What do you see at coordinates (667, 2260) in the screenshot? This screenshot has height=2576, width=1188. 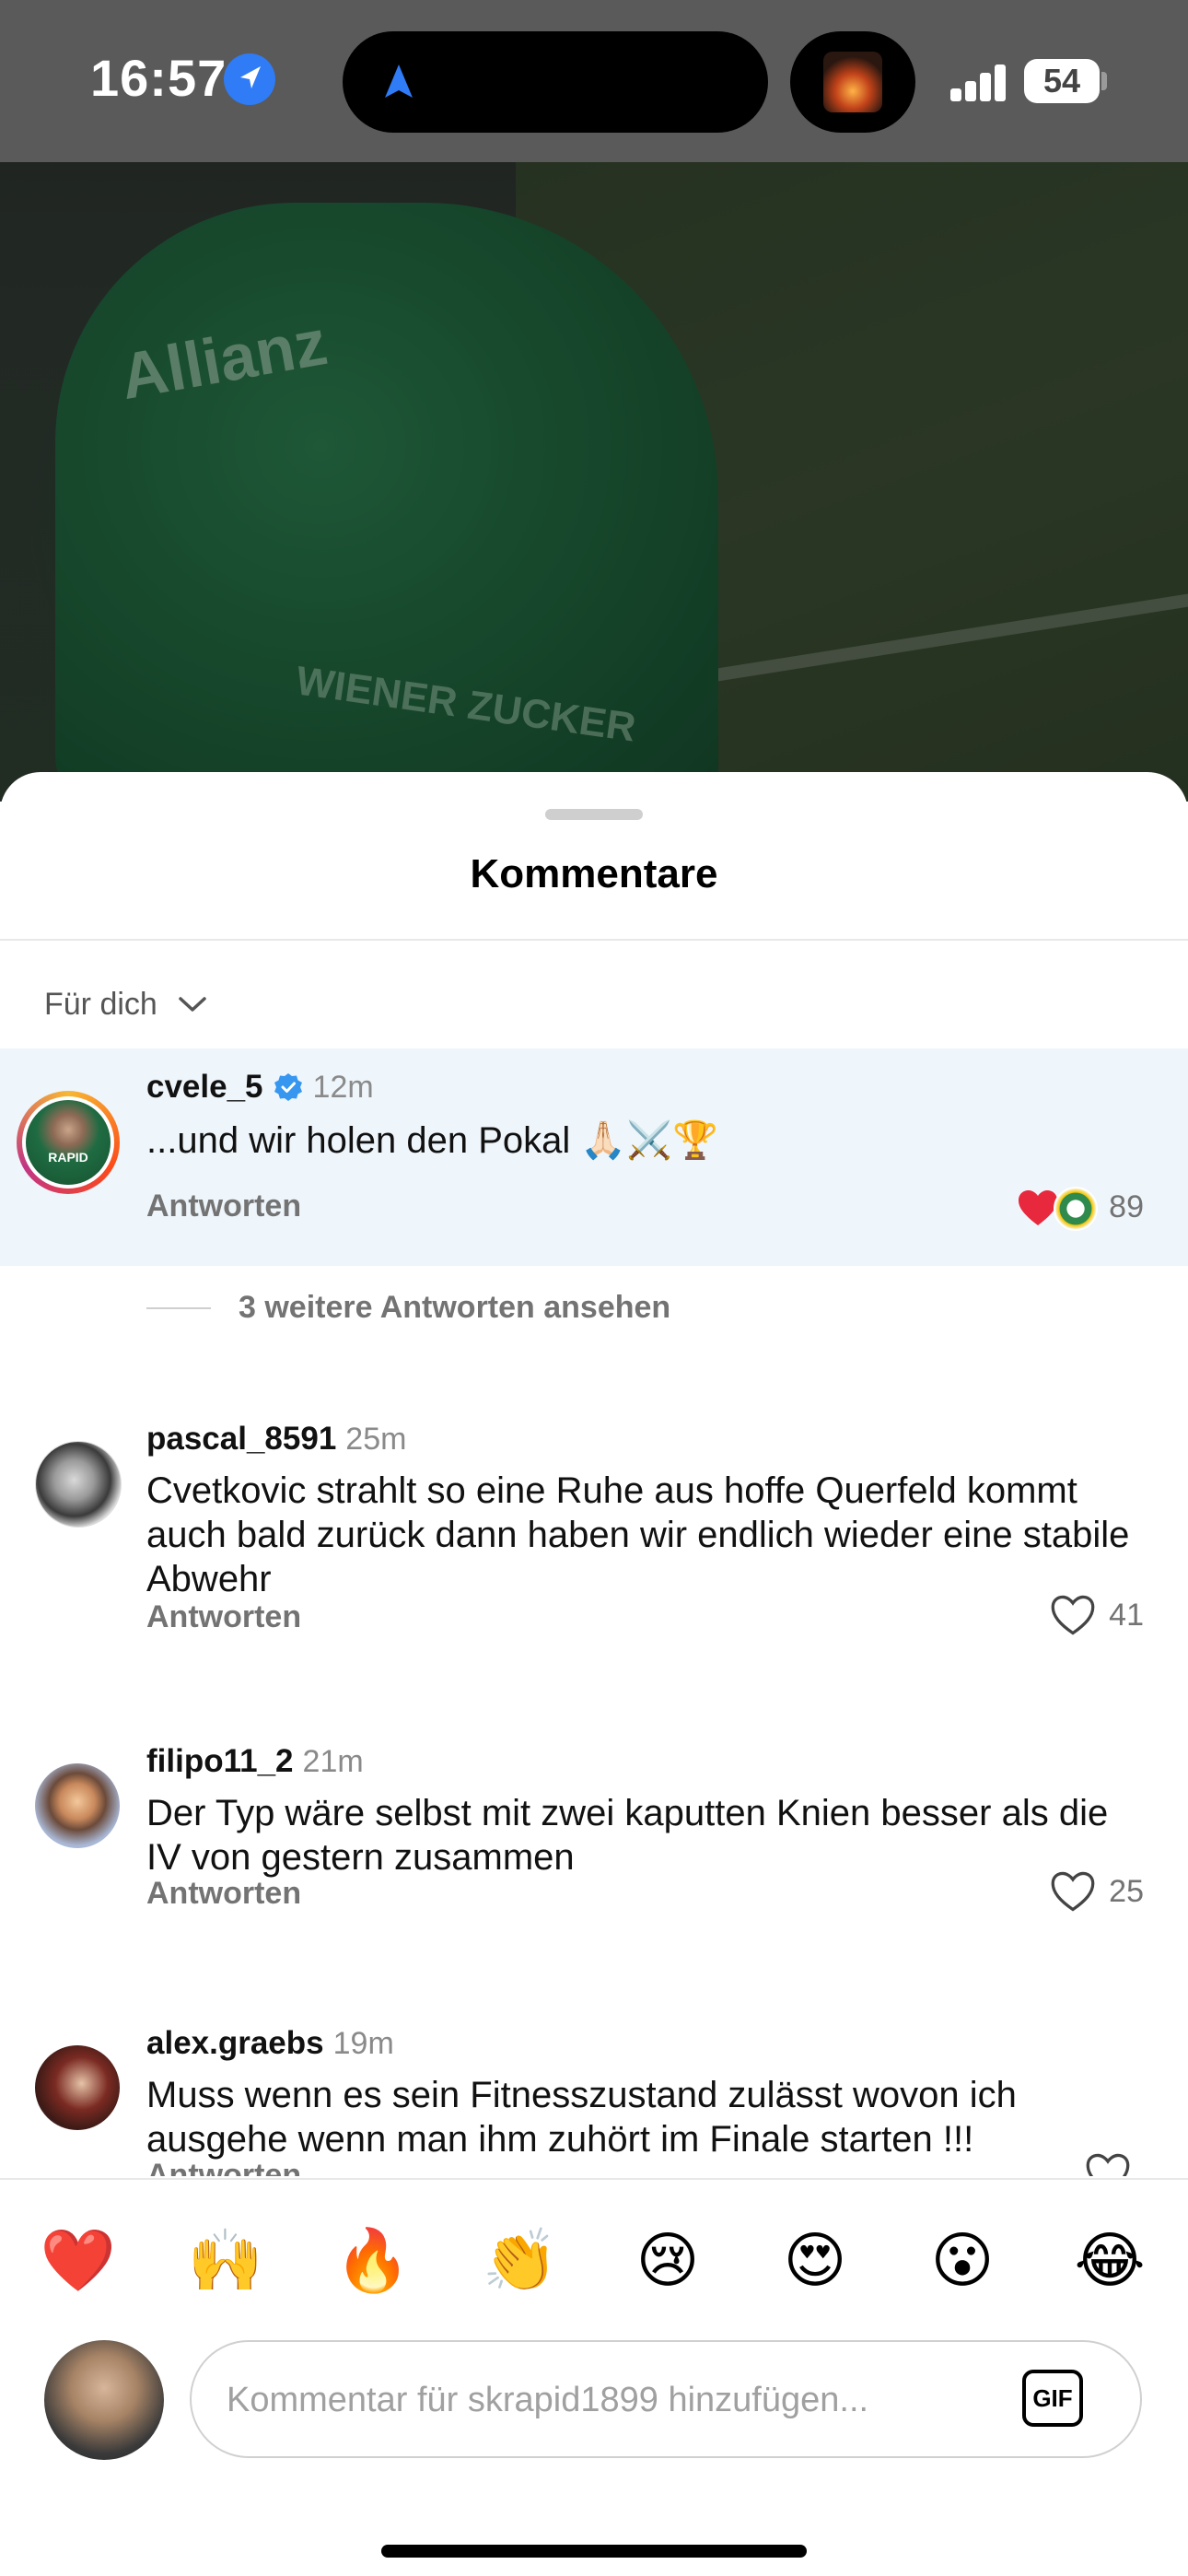 I see `emoji-button: 😢` at bounding box center [667, 2260].